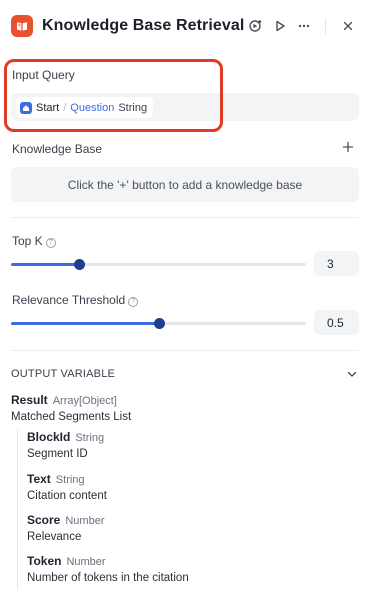 The image size is (367, 614). Describe the element at coordinates (44, 561) in the screenshot. I see `output-field-name: Token` at that location.